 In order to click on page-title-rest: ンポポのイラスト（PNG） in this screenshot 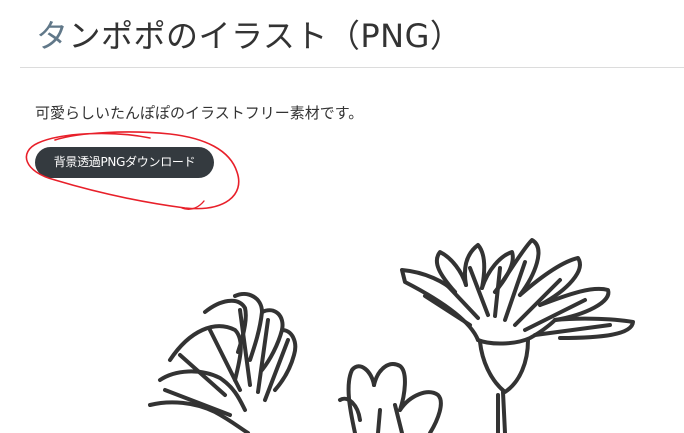, I will do `click(265, 36)`.